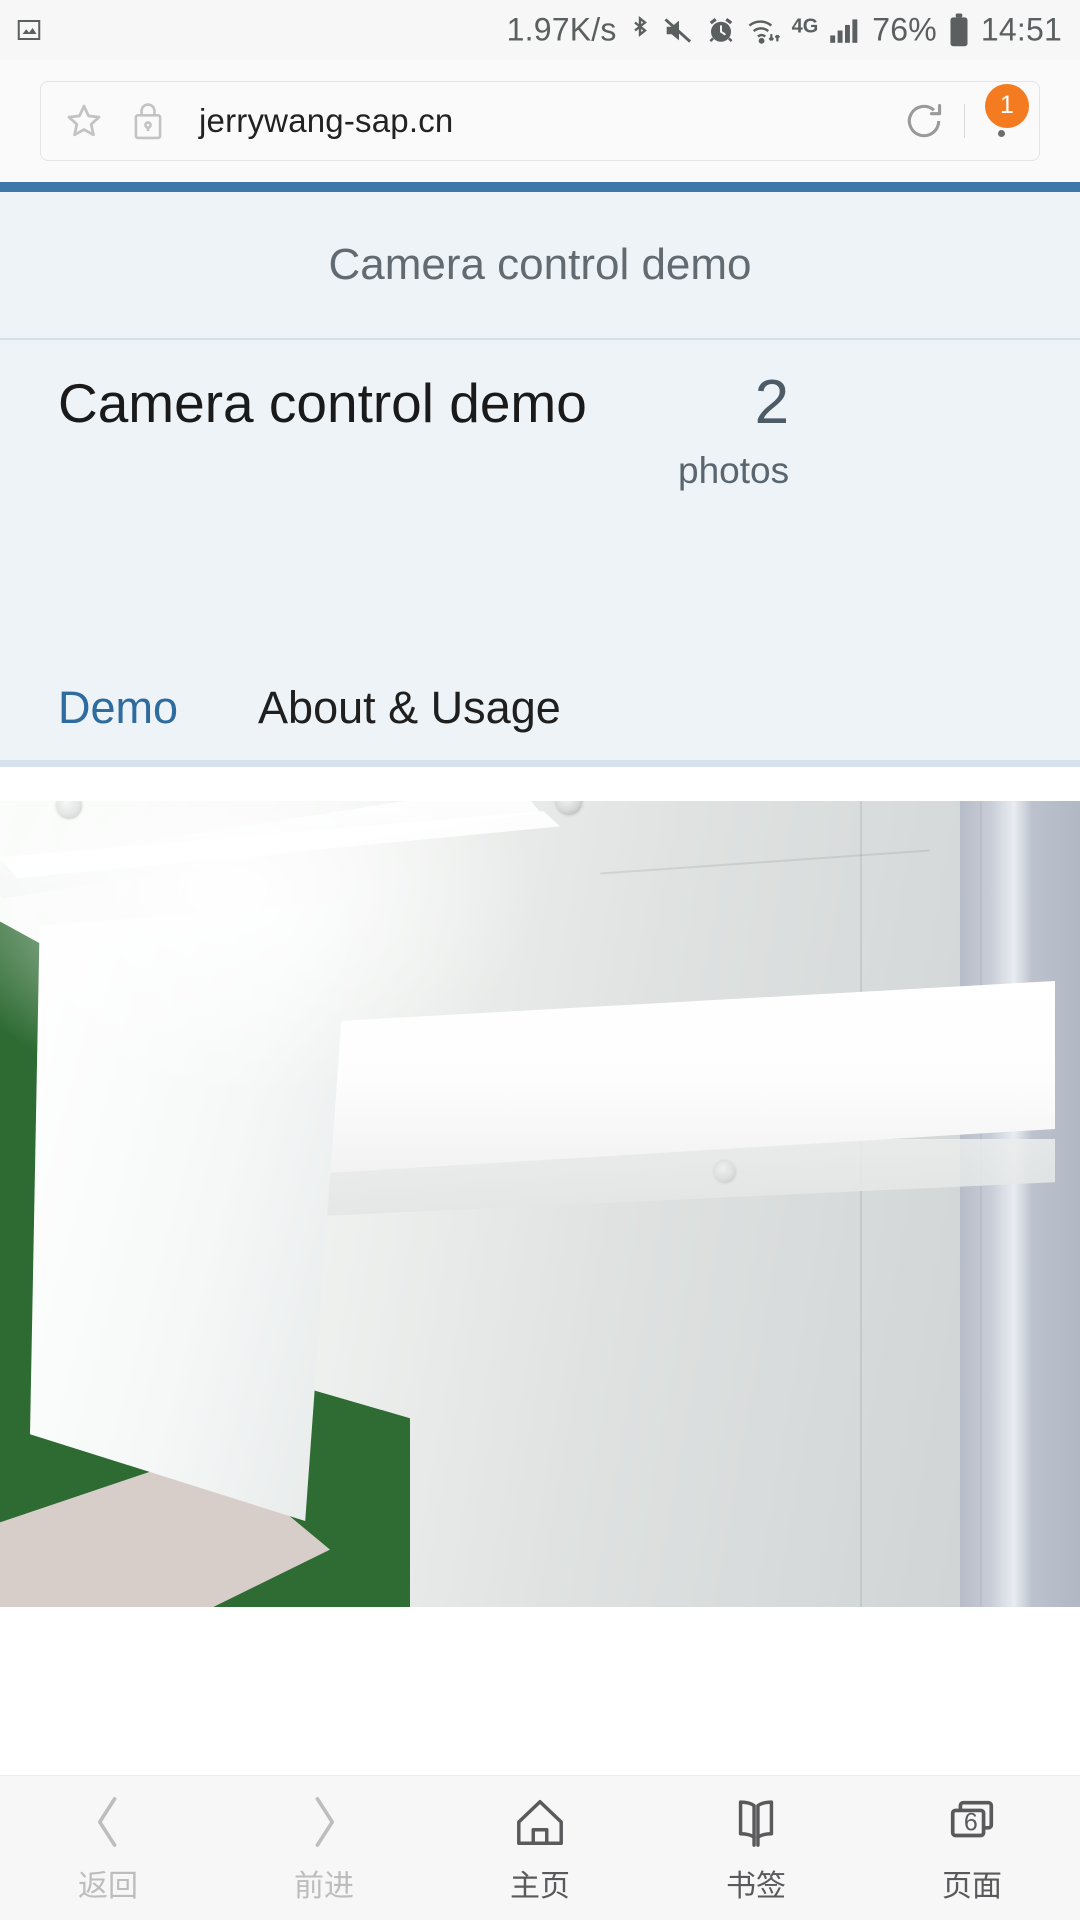 This screenshot has width=1080, height=1920. Describe the element at coordinates (84, 121) in the screenshot. I see `star-icon` at that location.